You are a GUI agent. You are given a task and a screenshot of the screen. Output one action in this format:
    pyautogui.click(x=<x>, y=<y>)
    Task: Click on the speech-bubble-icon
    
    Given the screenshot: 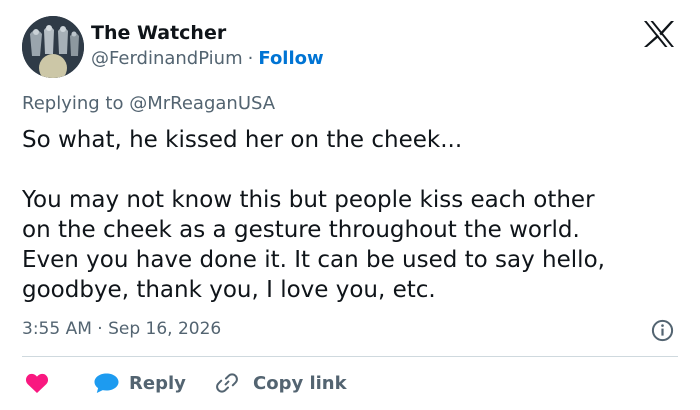 What is the action you would take?
    pyautogui.click(x=106, y=383)
    